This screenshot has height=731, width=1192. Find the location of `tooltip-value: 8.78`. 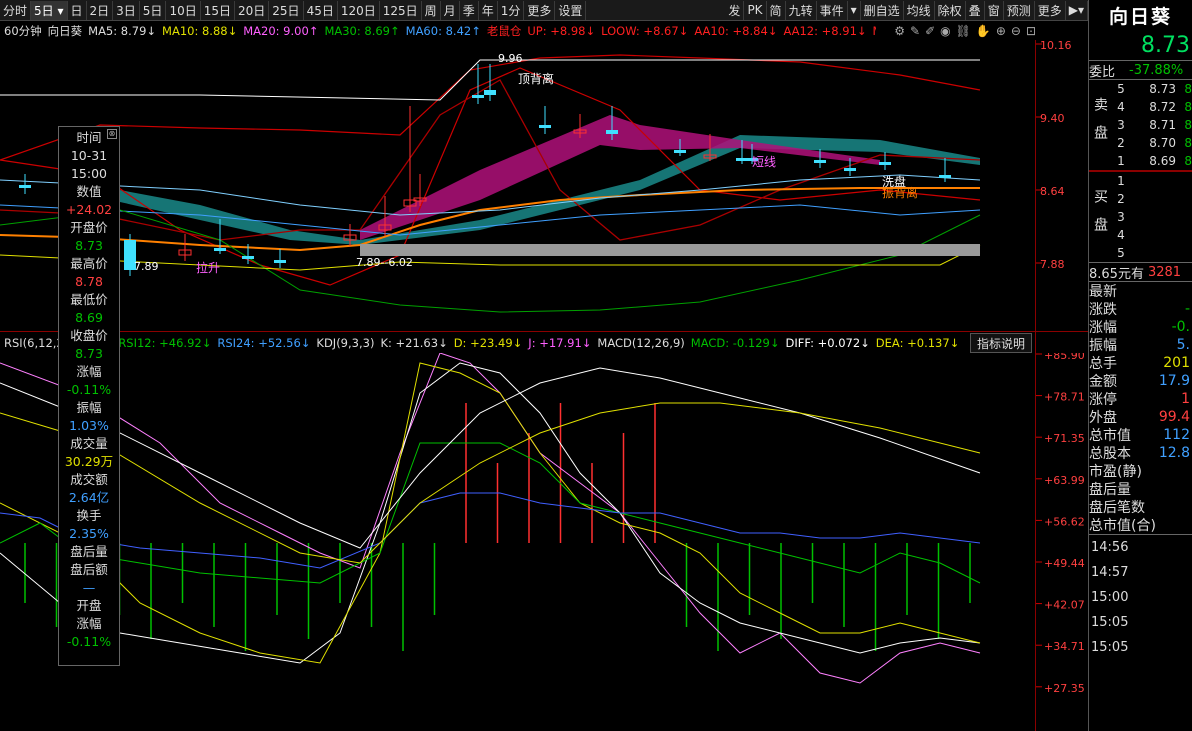

tooltip-value: 8.78 is located at coordinates (89, 281).